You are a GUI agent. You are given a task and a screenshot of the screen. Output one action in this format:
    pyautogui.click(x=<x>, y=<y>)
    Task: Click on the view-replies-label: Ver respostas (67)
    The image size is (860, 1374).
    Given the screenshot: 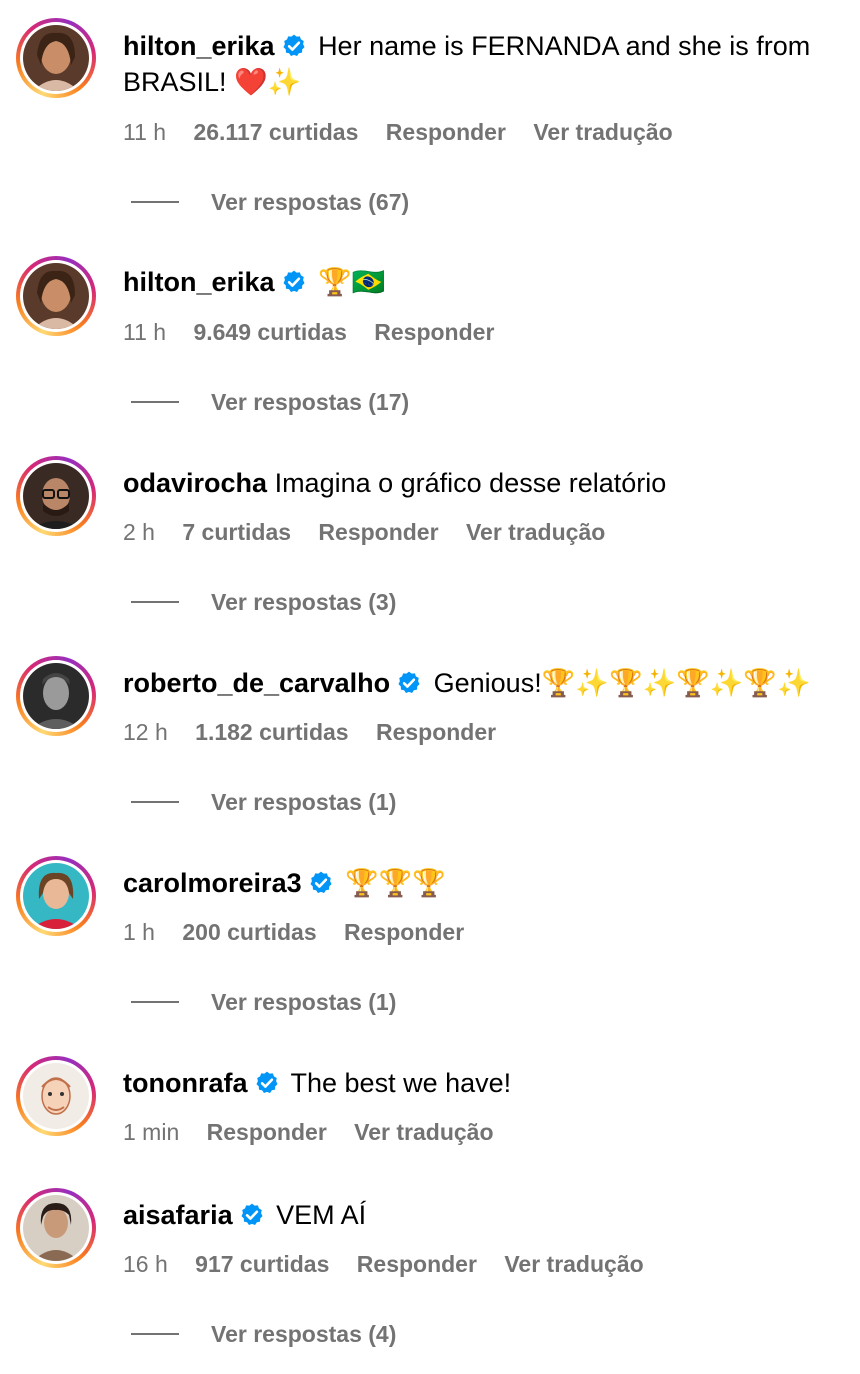 What is the action you would take?
    pyautogui.click(x=310, y=201)
    